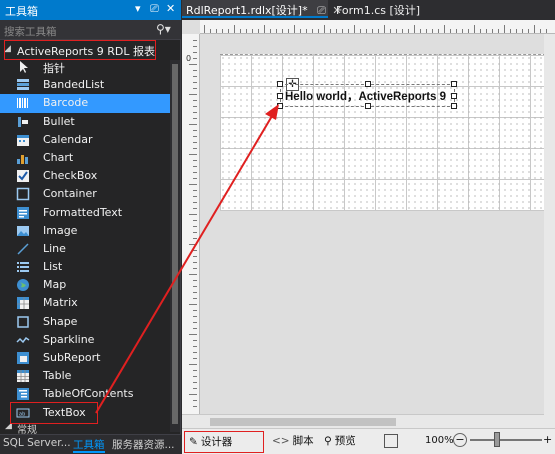 The width and height of the screenshot is (555, 454). I want to click on barcode-icon, so click(22, 103).